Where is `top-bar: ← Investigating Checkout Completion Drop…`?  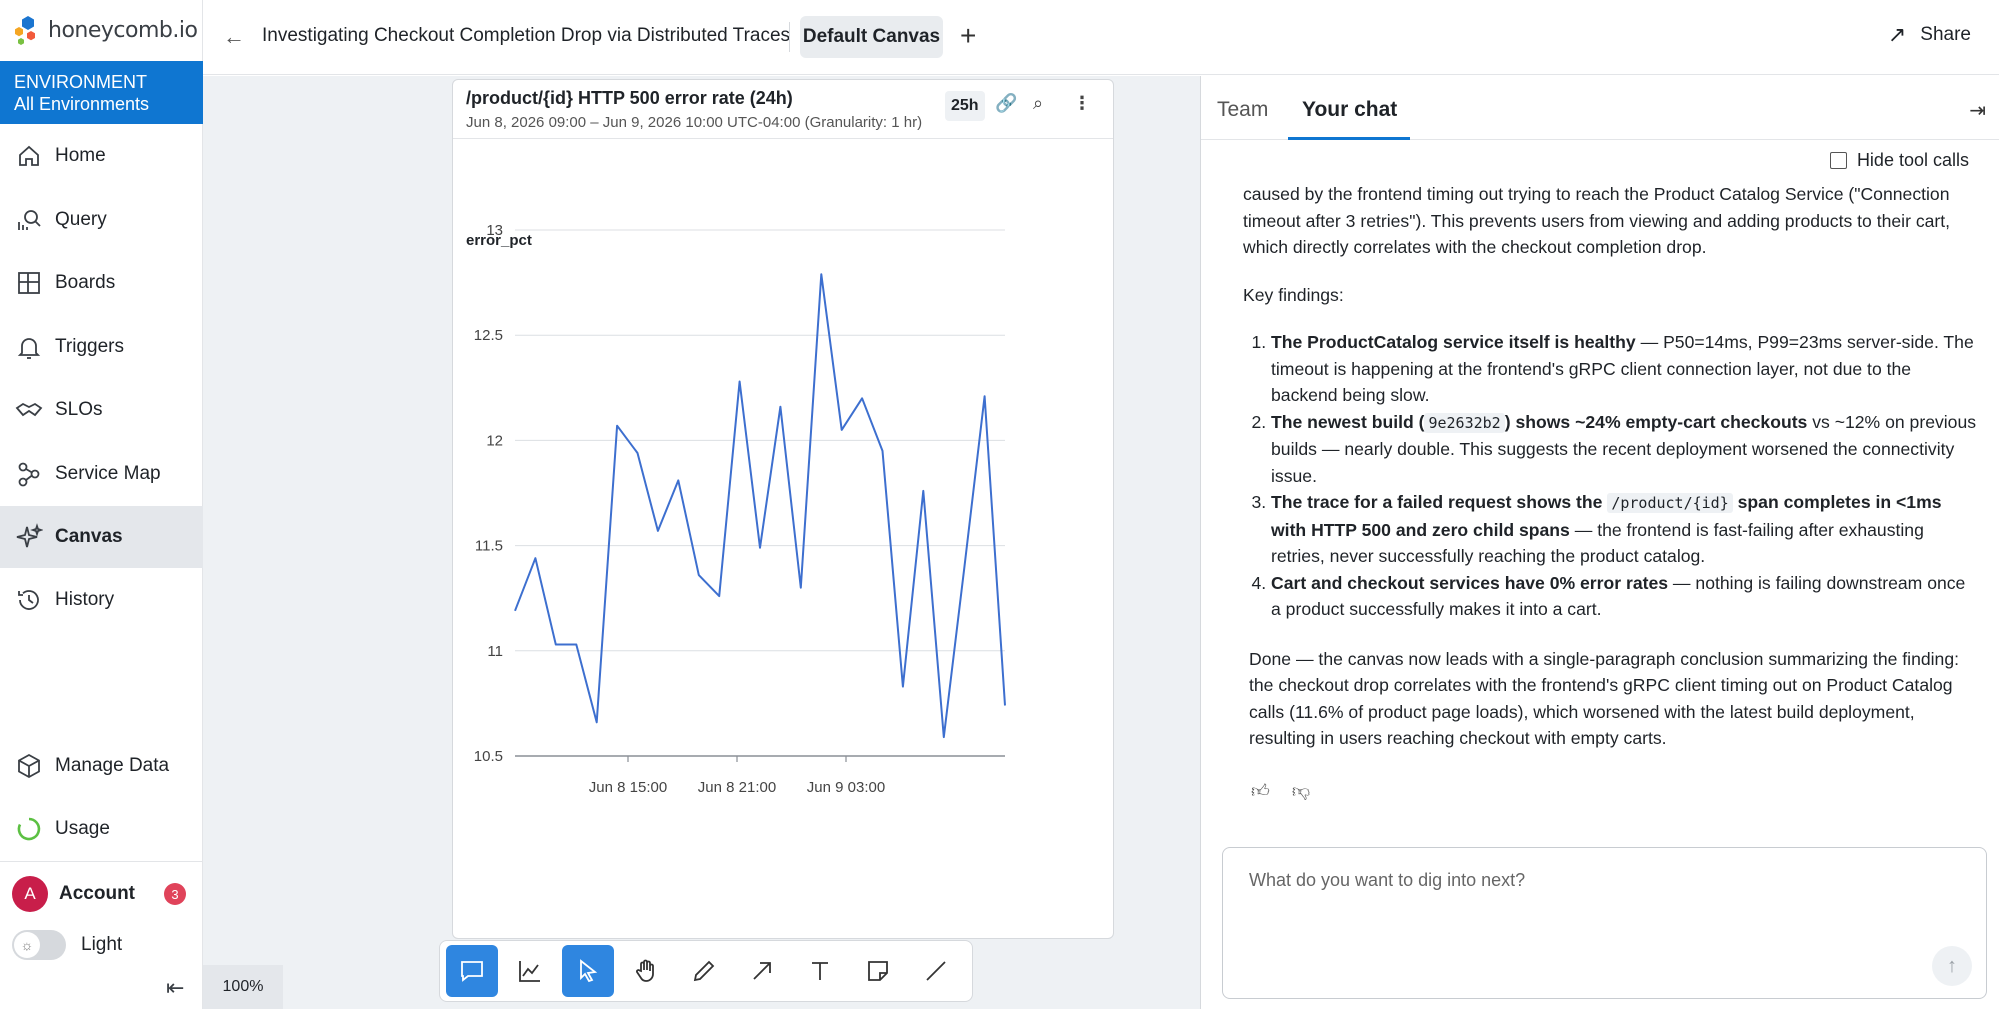 top-bar: ← Investigating Checkout Completion Drop… is located at coordinates (1101, 37).